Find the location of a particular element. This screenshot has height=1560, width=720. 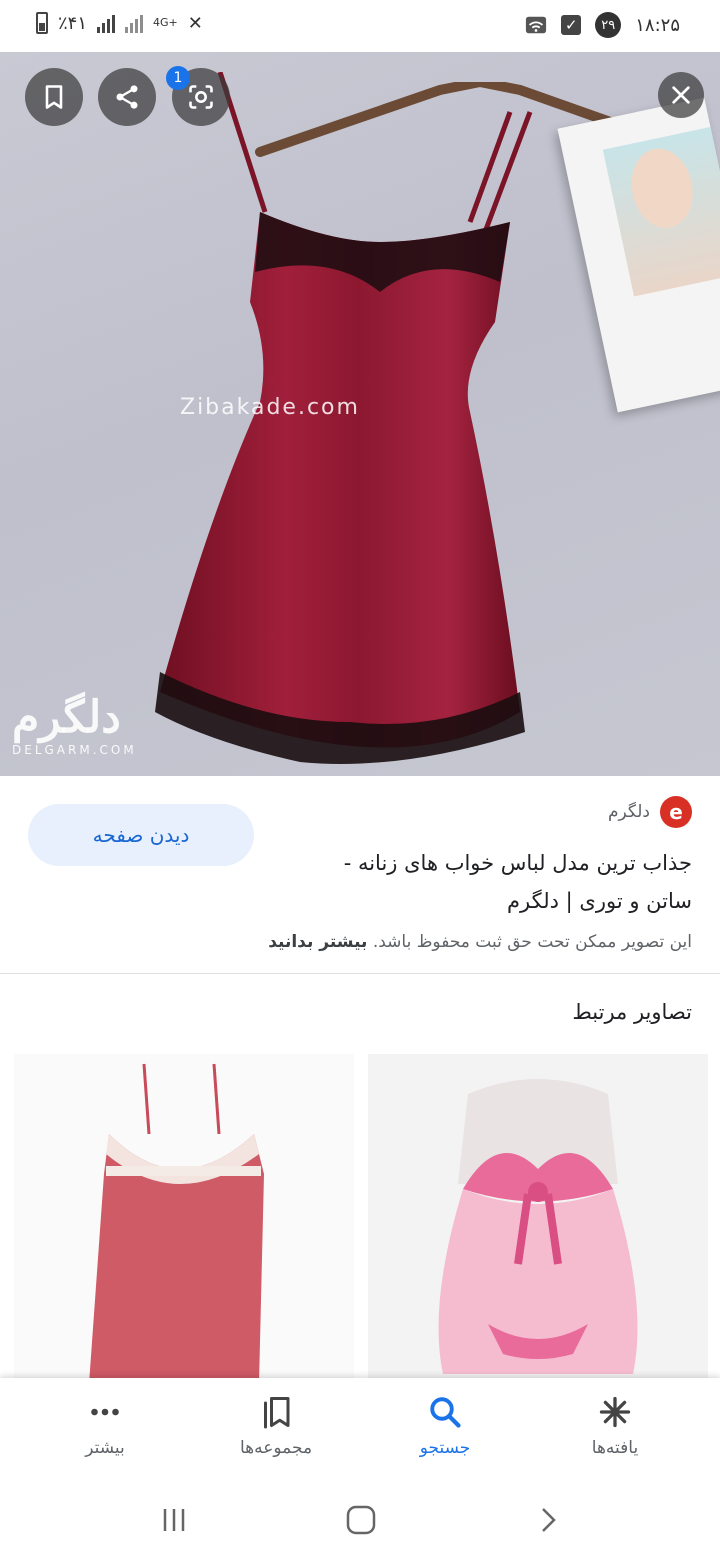

home-icon is located at coordinates (361, 1520).